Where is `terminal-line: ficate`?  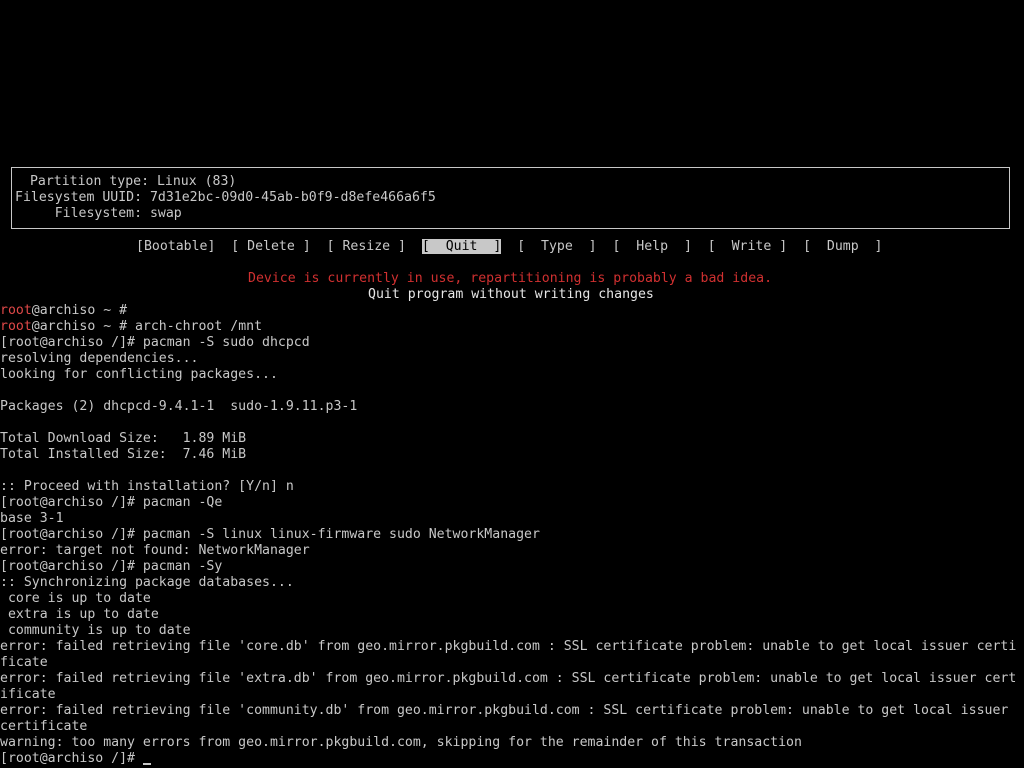 terminal-line: ficate is located at coordinates (24, 662).